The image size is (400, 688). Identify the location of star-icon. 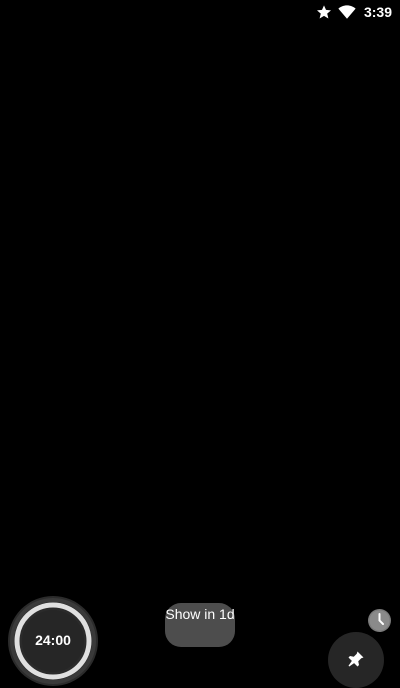
(324, 12).